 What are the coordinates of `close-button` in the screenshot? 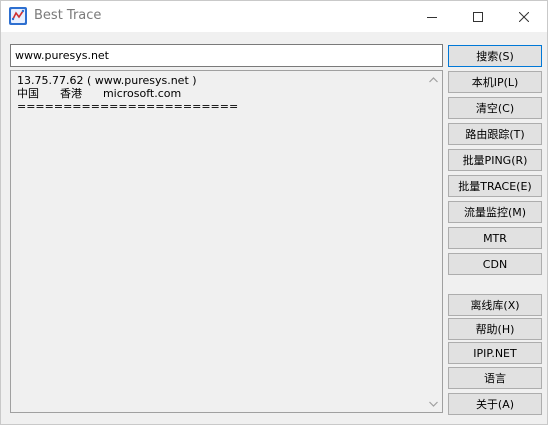 It's located at (524, 16).